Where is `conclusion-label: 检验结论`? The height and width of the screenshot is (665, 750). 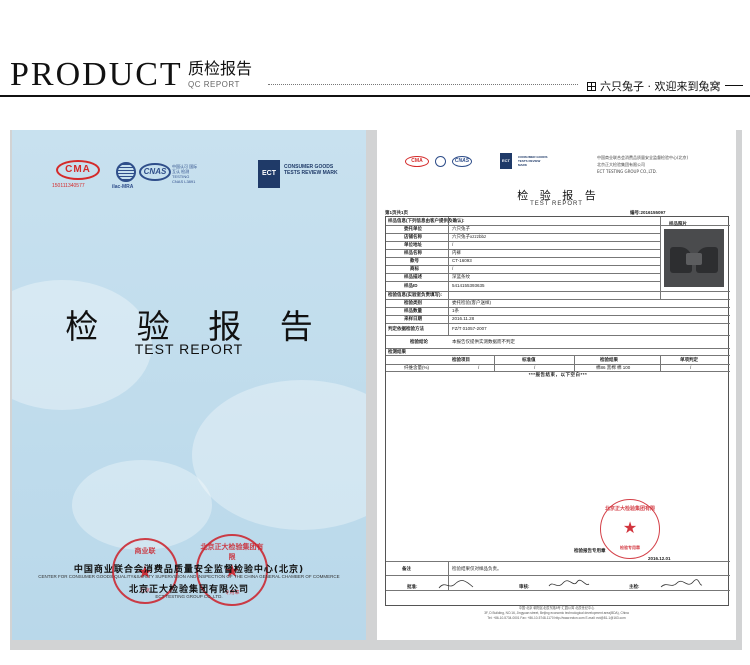 conclusion-label: 检验结论 is located at coordinates (419, 341).